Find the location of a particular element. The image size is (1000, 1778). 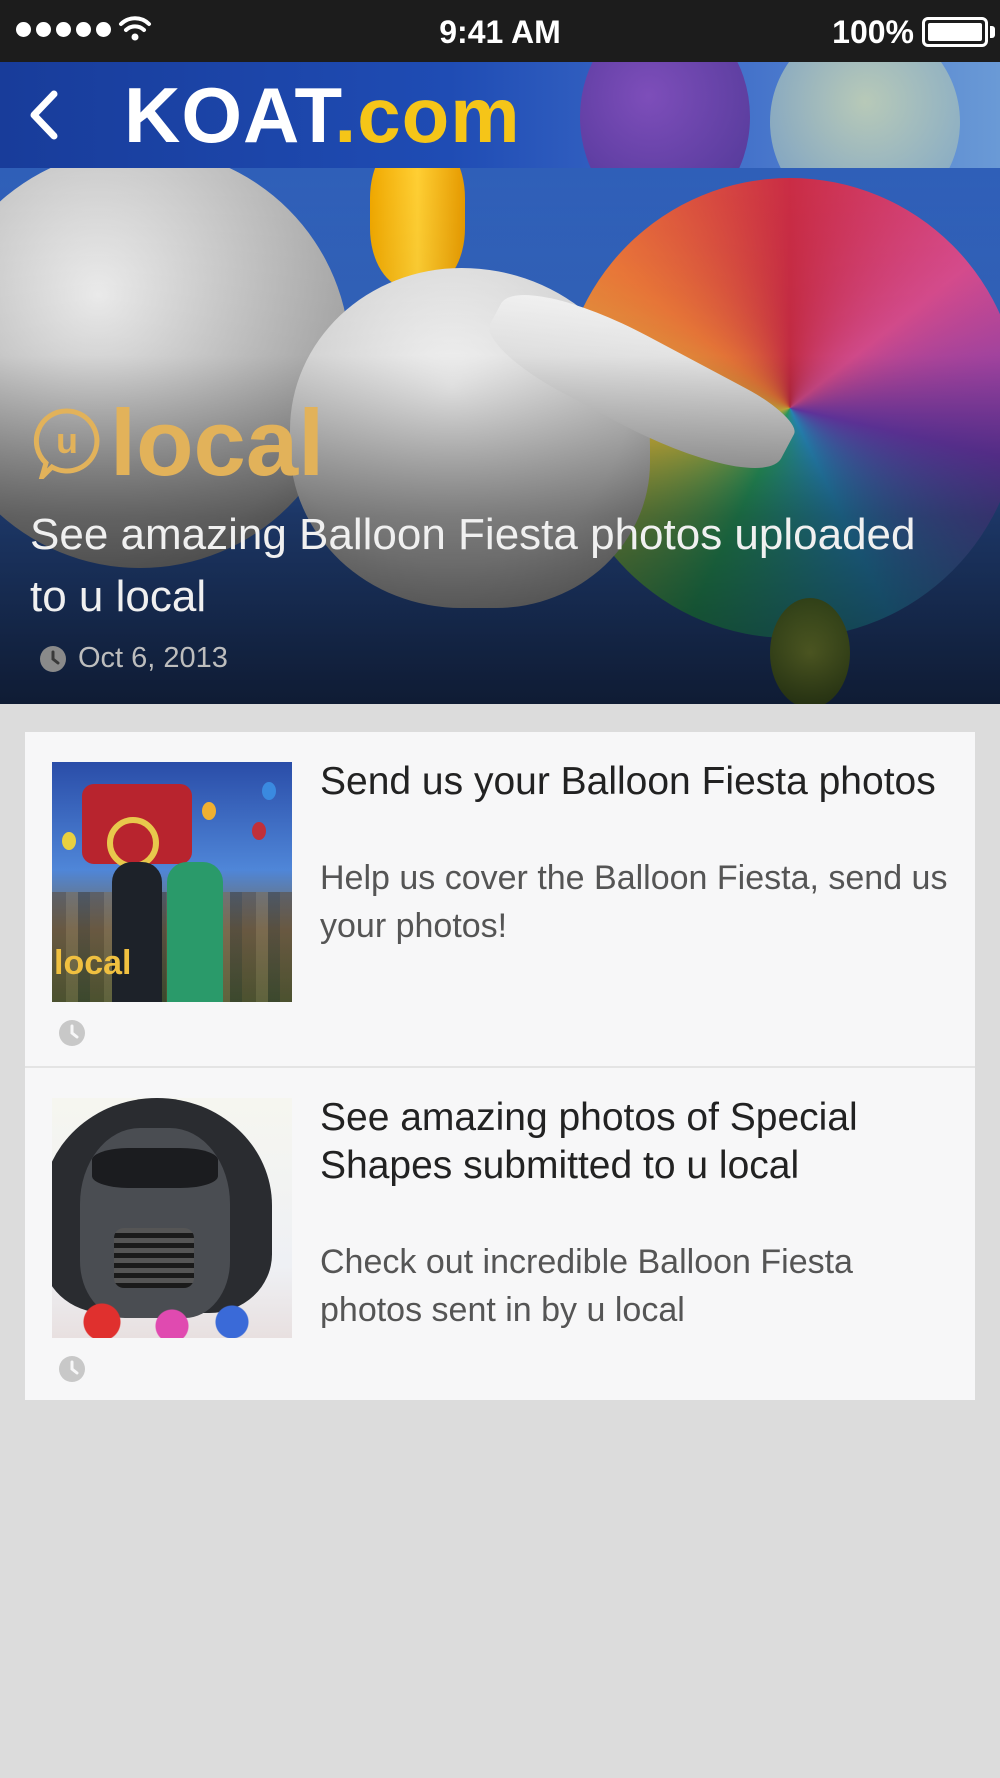

ulocal-wordmark: local is located at coordinates (217, 442).